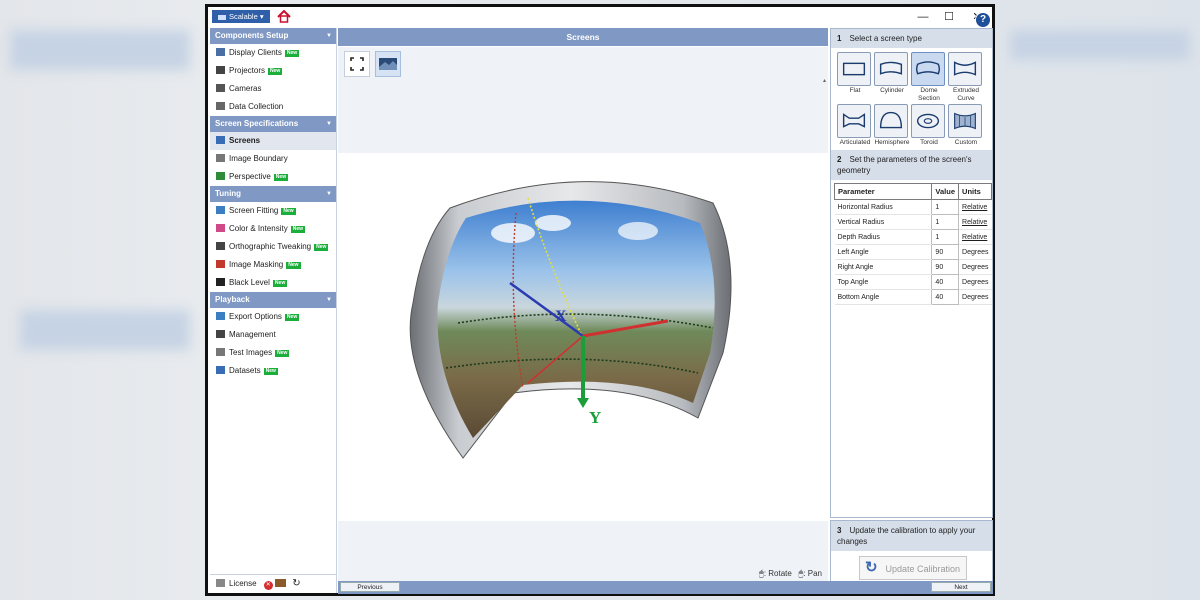 The width and height of the screenshot is (1200, 600). I want to click on ortho-tweak-icon, so click(220, 246).